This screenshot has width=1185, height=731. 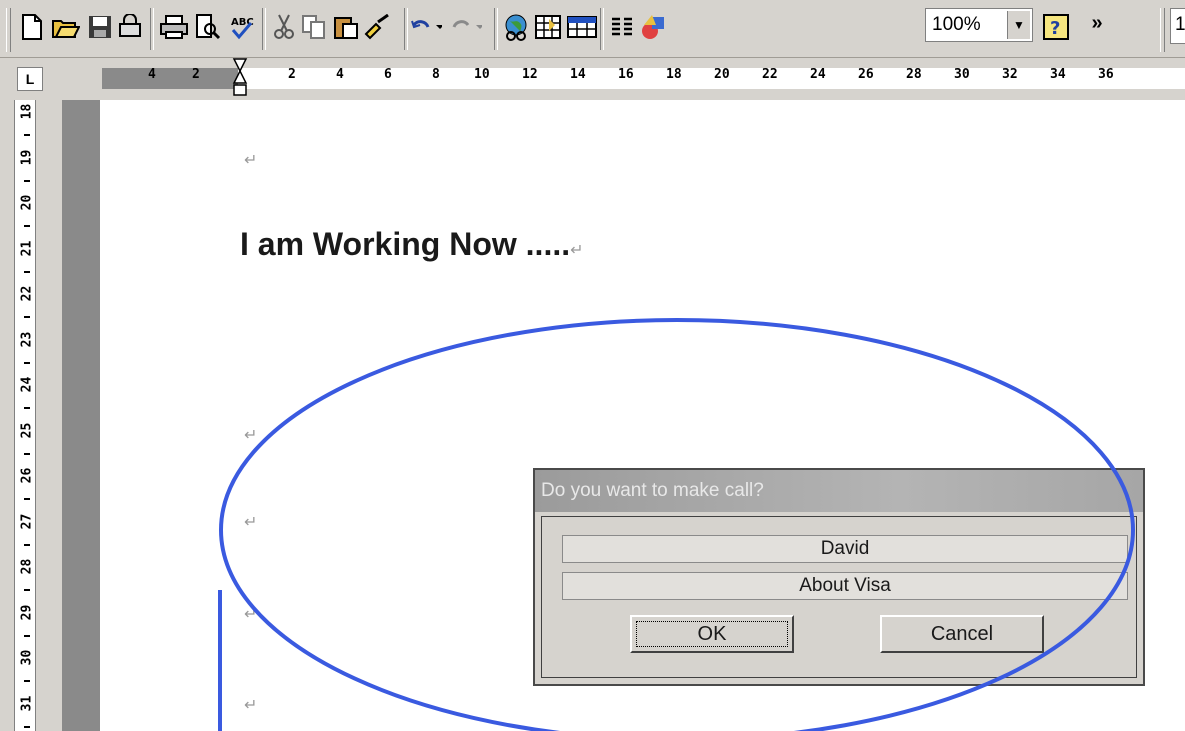 What do you see at coordinates (1097, 27) in the screenshot?
I see `toolbar-options-button: »` at bounding box center [1097, 27].